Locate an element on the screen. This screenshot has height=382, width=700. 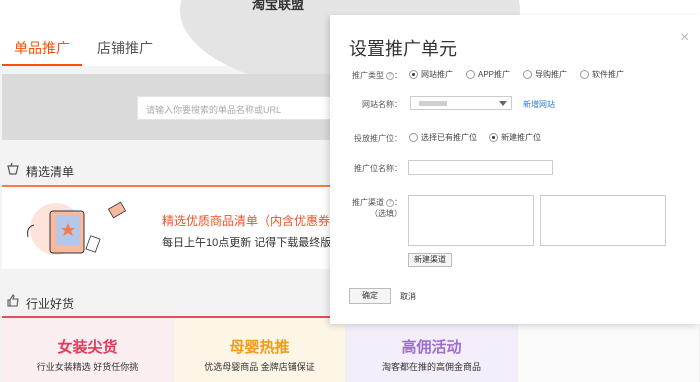
close-icon: × is located at coordinates (684, 38).